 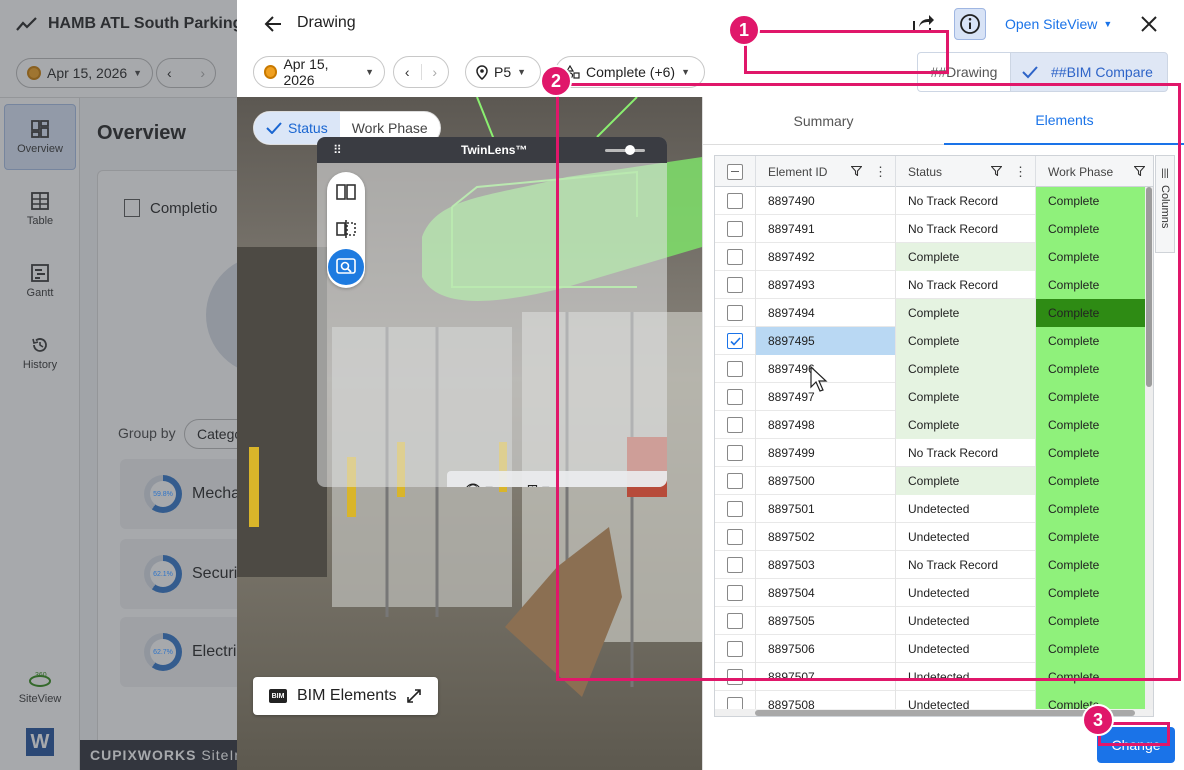 What do you see at coordinates (556, 81) in the screenshot?
I see `annotation-badge-2: 2` at bounding box center [556, 81].